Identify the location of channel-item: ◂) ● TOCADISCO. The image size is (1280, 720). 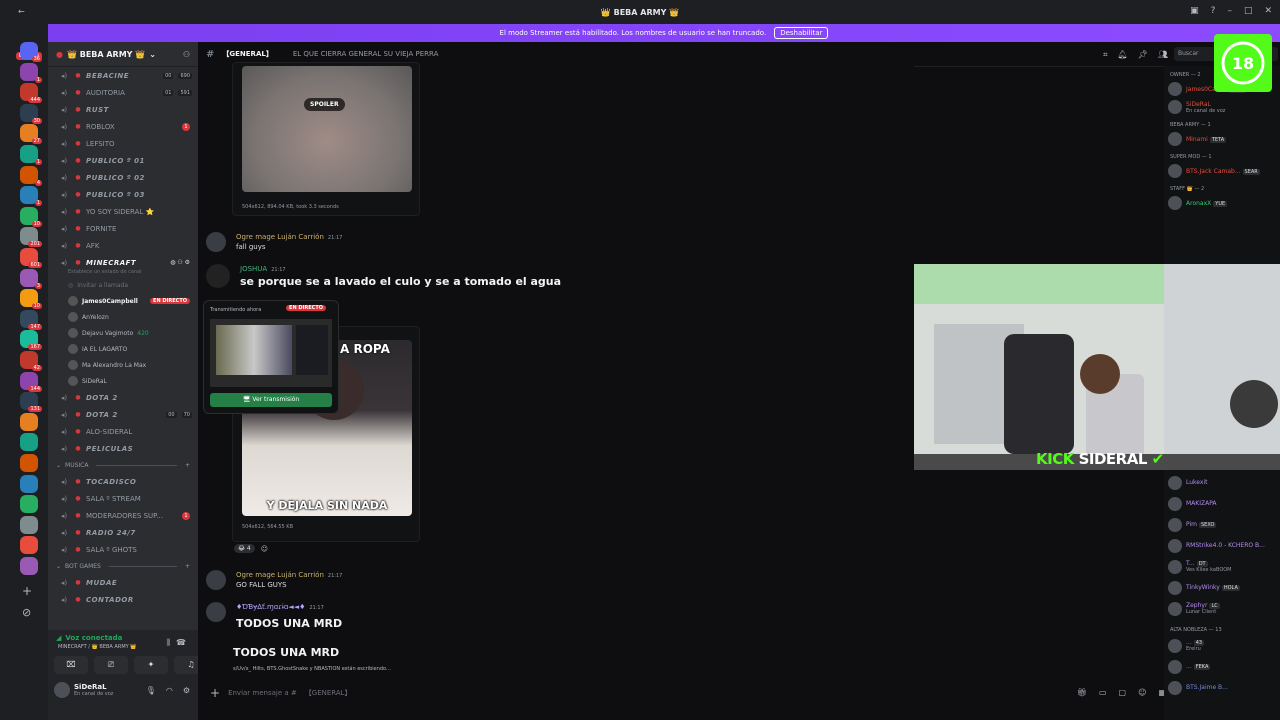
(123, 481).